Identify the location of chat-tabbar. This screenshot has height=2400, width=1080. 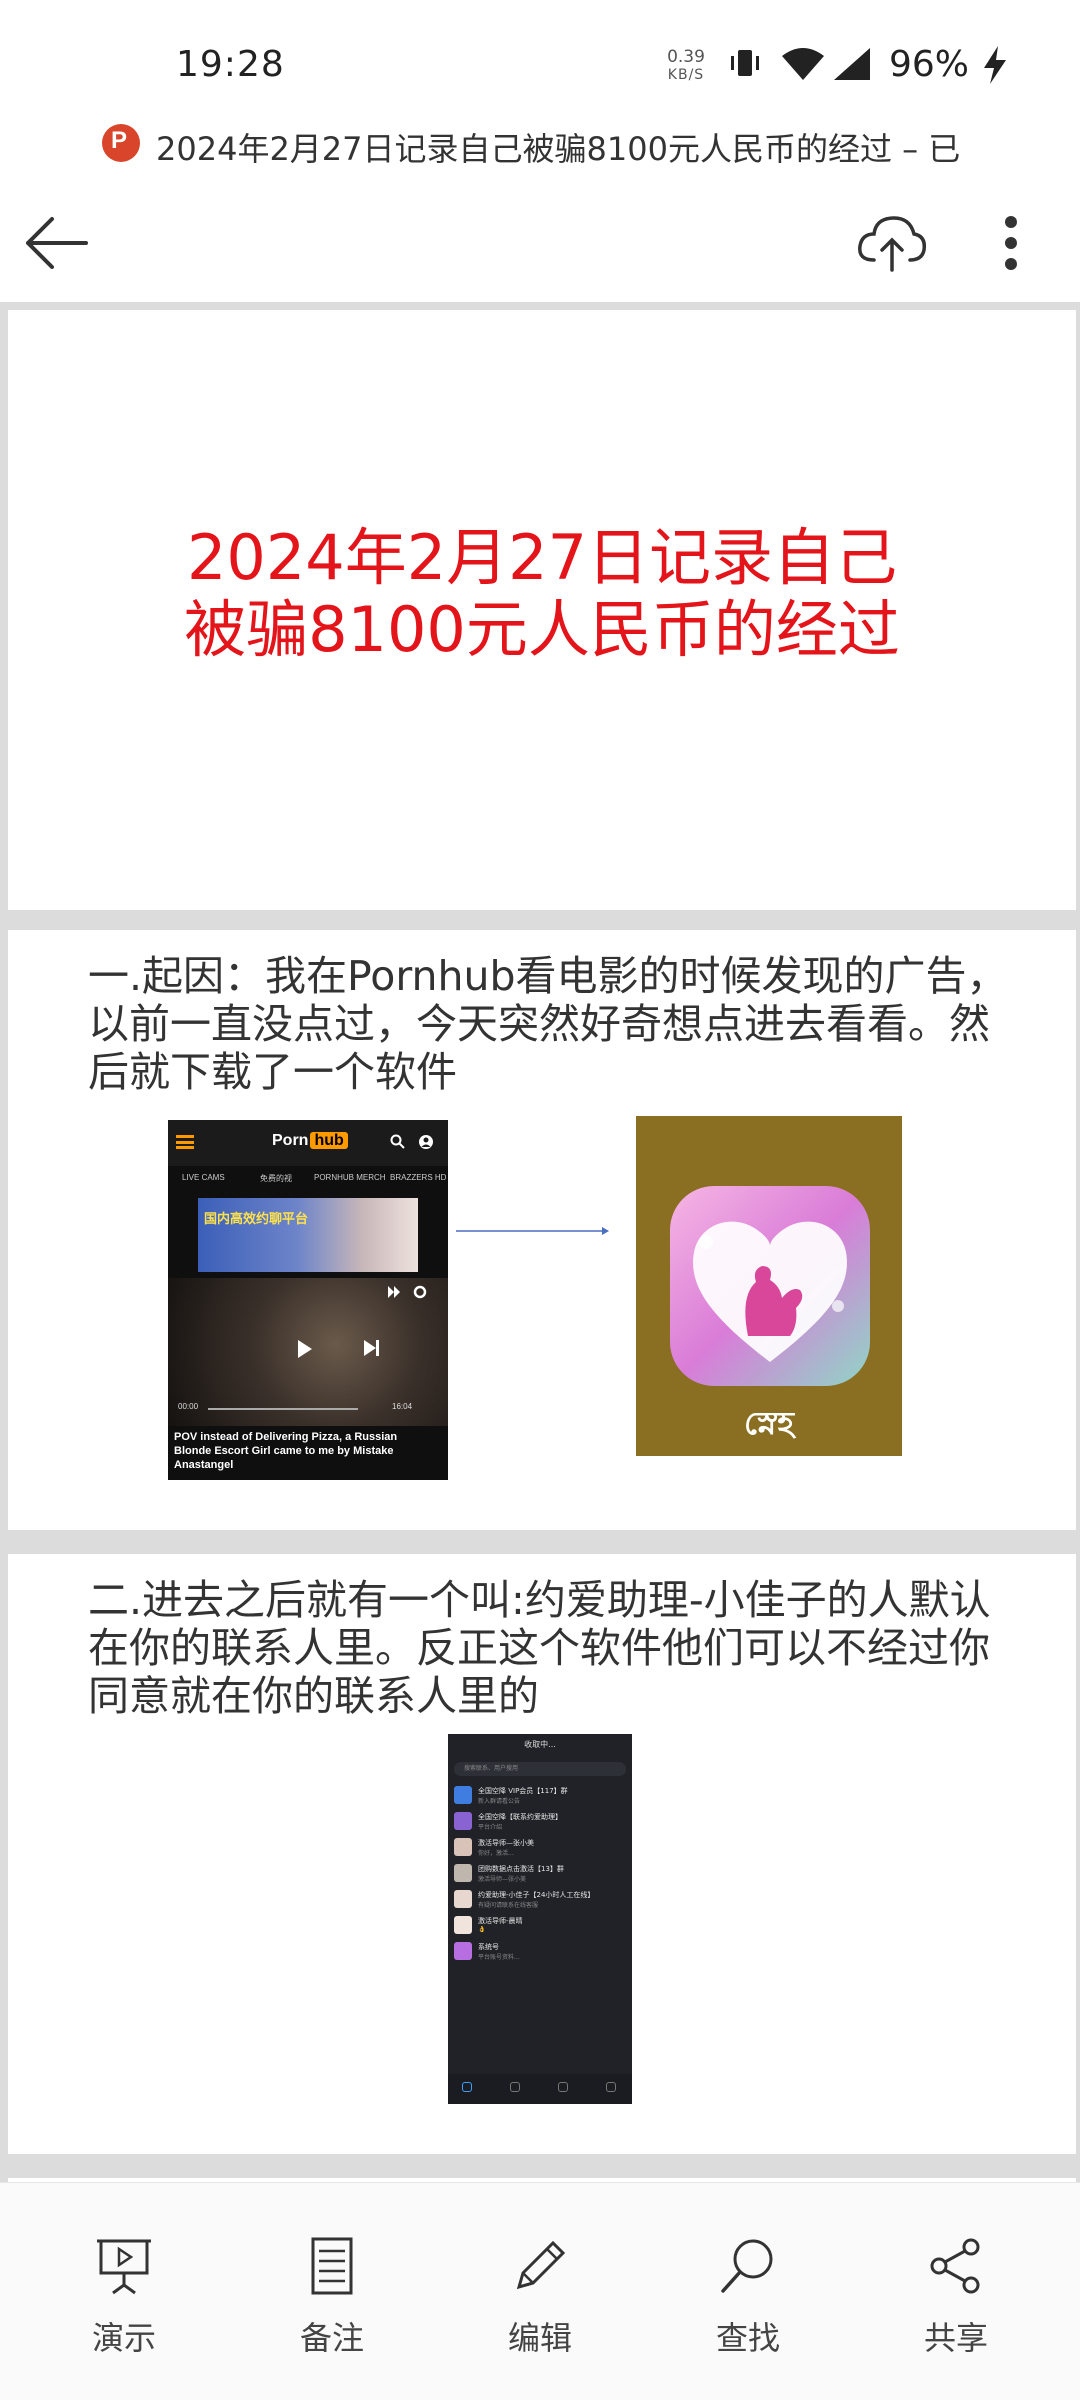
(540, 2089).